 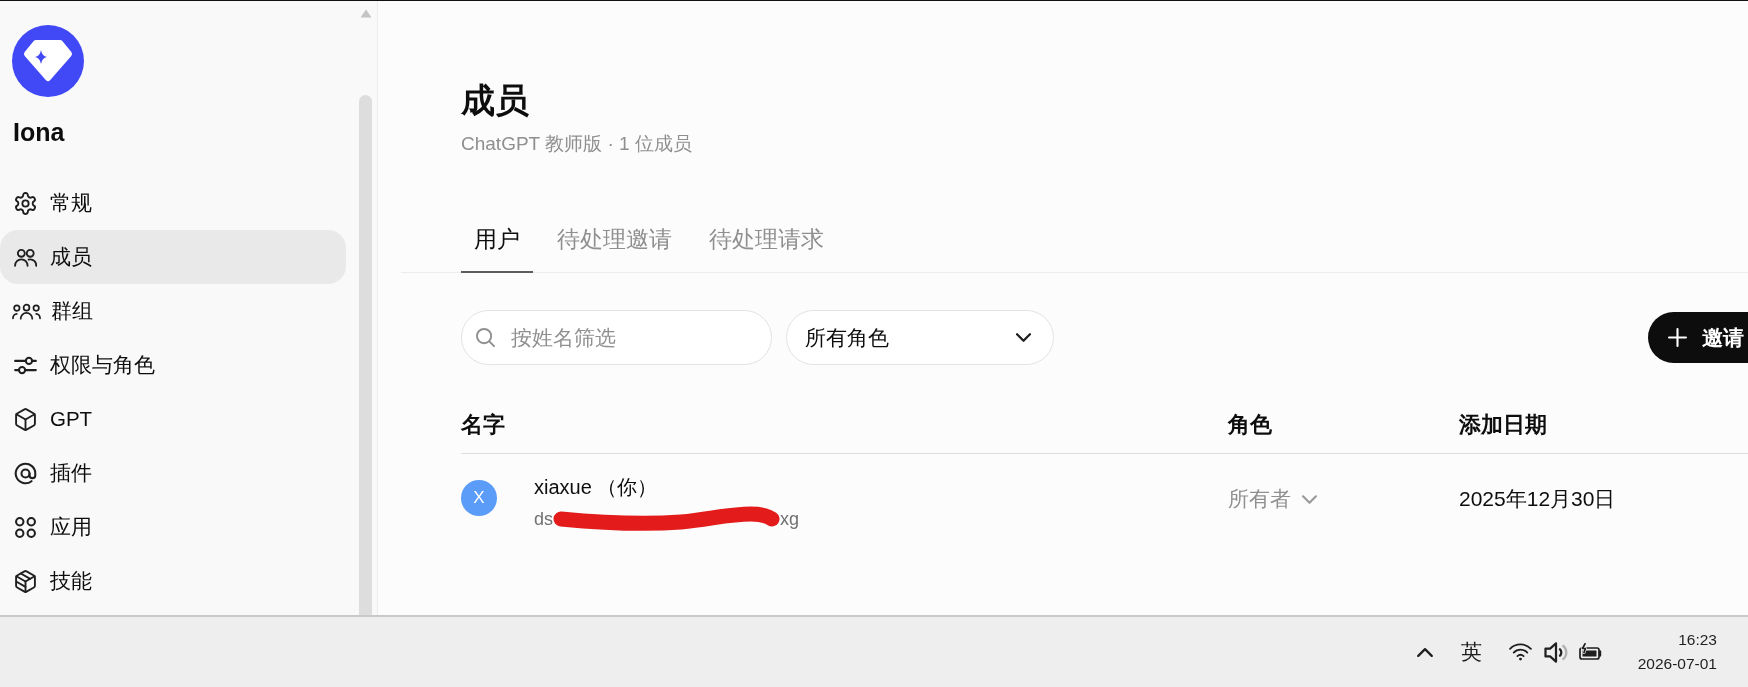 I want to click on page-subtitle: ChatGPT 教师版 · 1 位成员, so click(x=576, y=144).